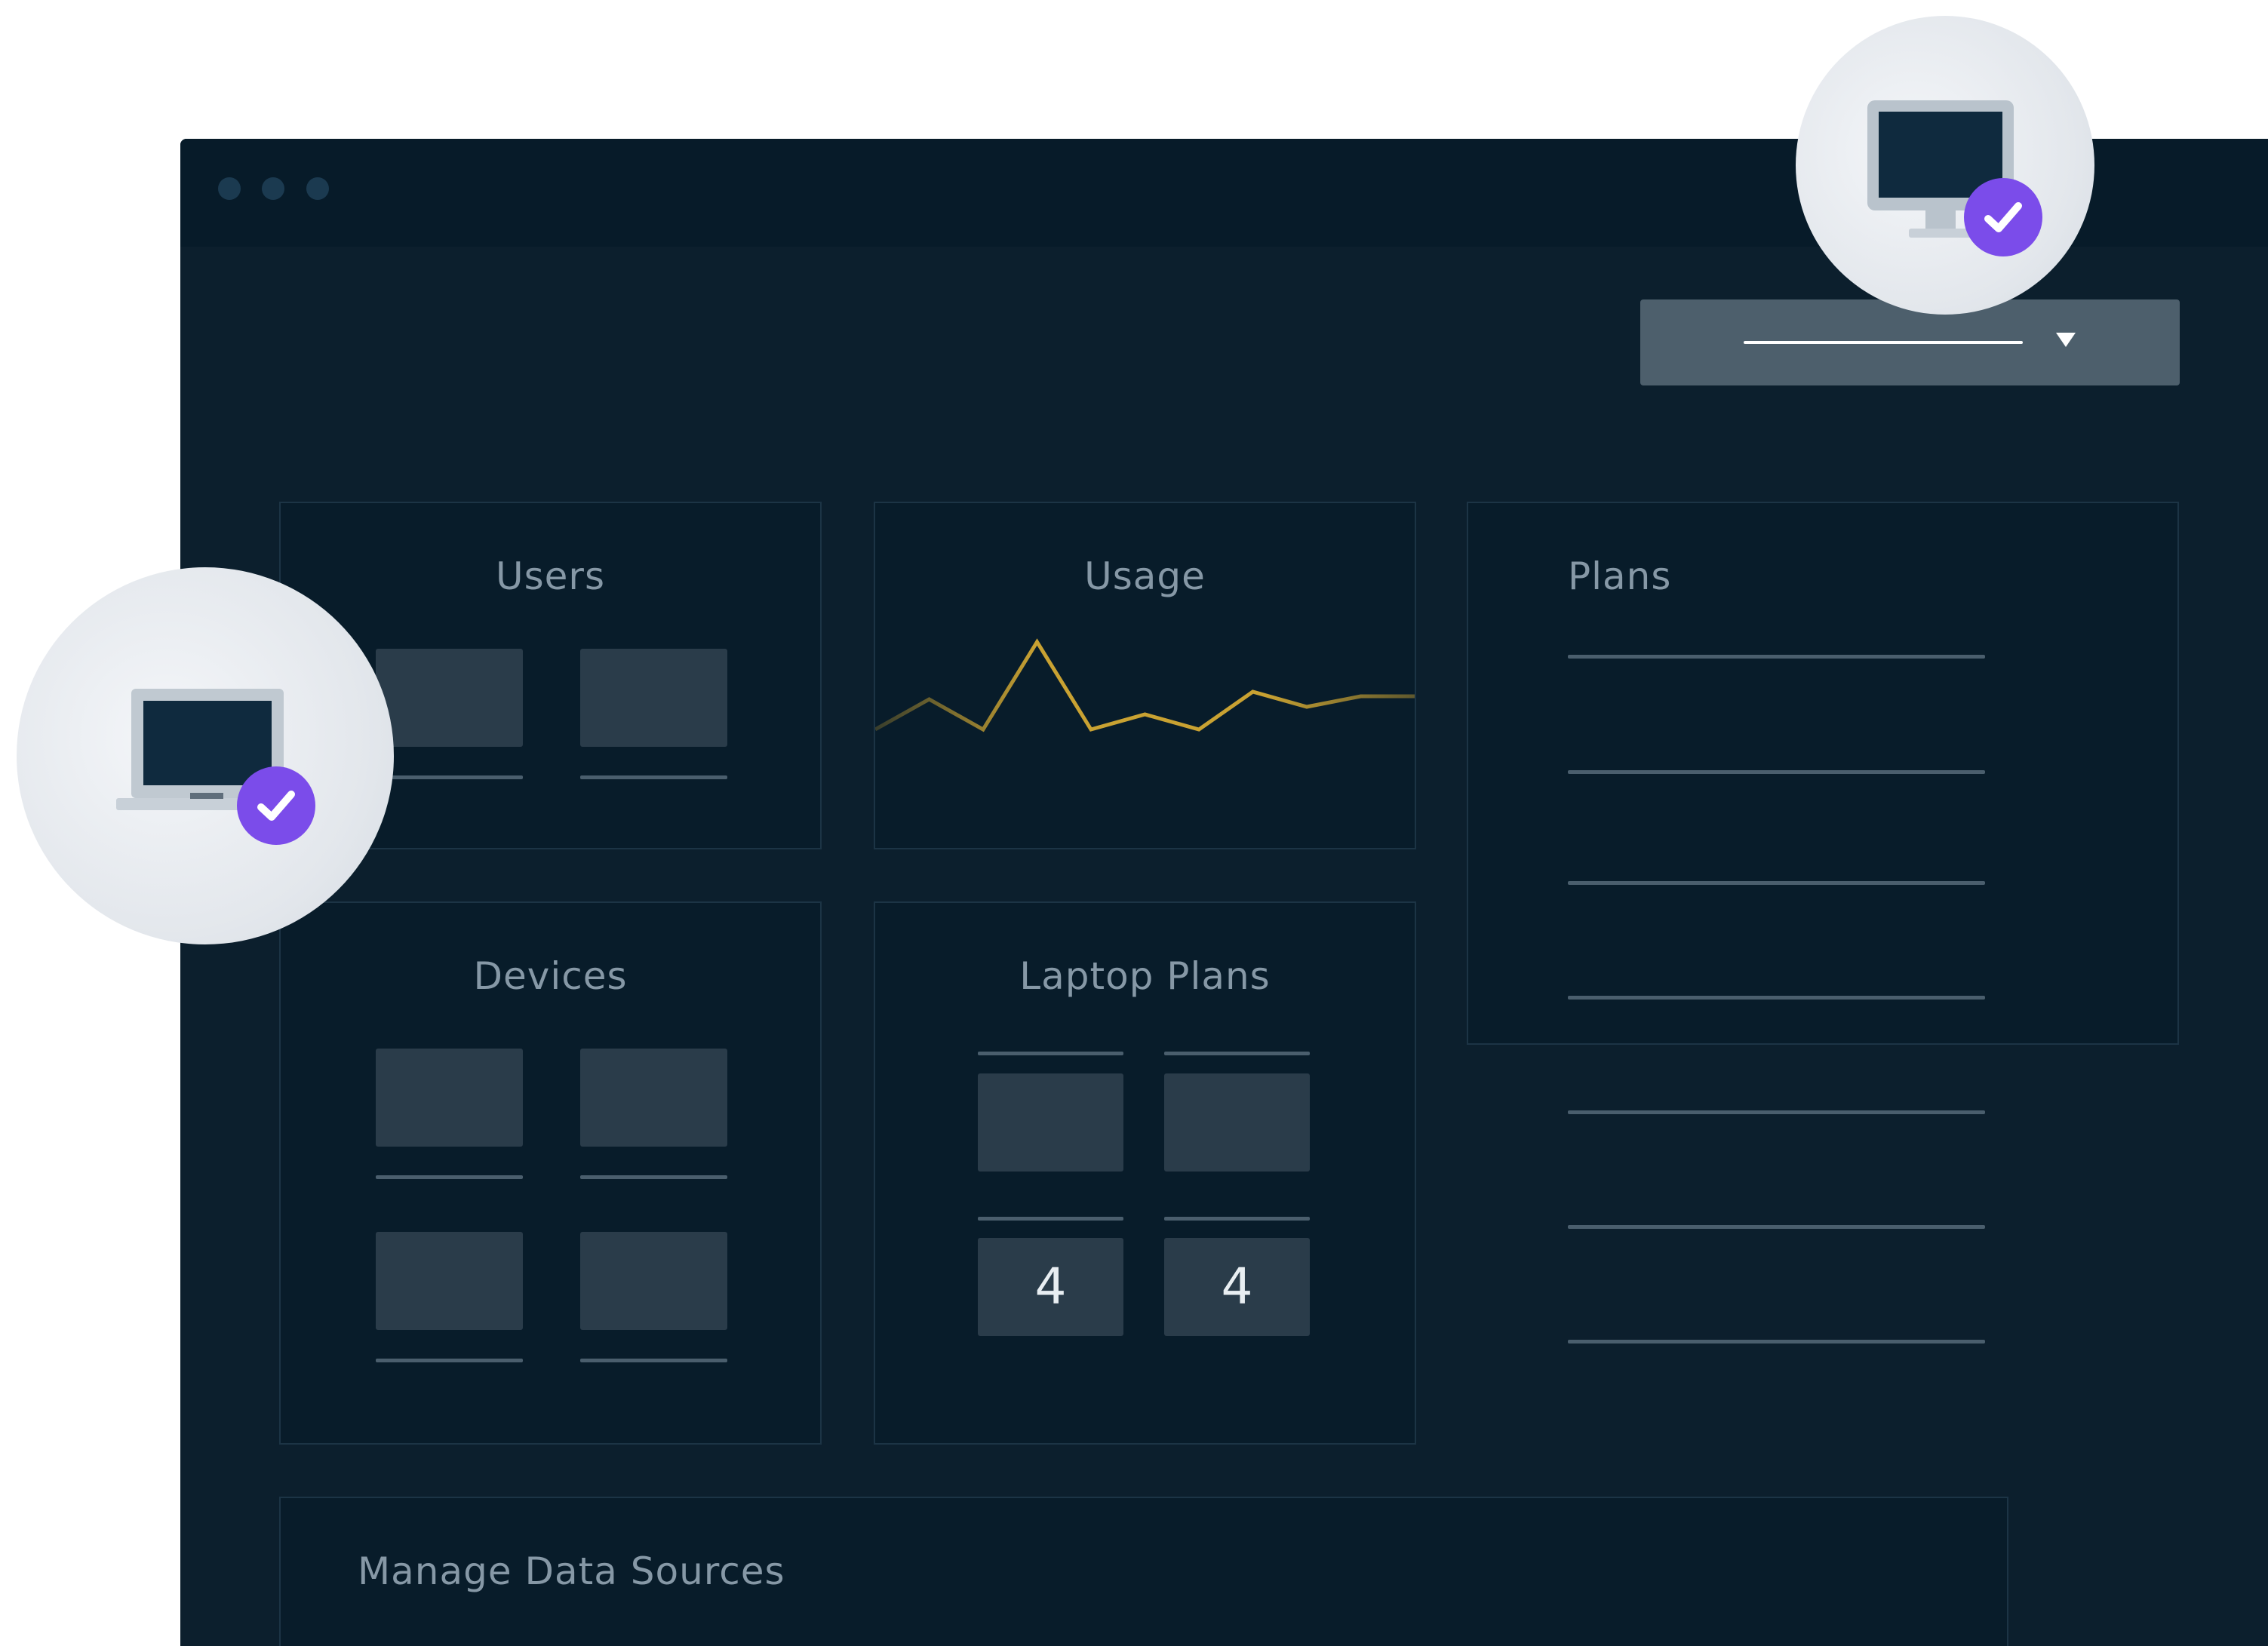  I want to click on laptop-icon, so click(206, 749).